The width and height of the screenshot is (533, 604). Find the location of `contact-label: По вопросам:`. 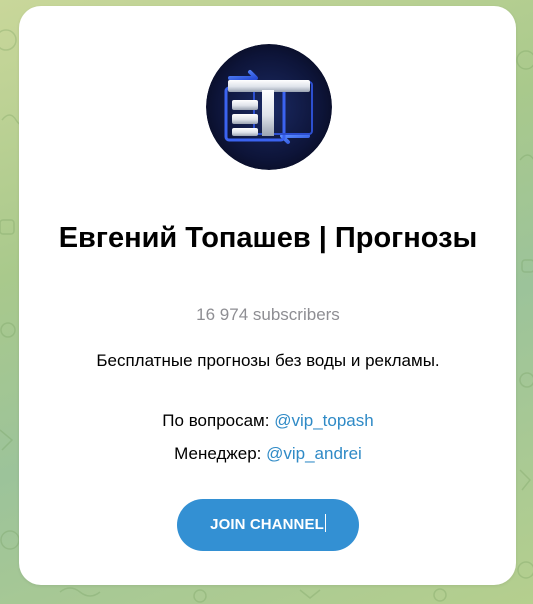

contact-label: По вопросам: is located at coordinates (216, 420).